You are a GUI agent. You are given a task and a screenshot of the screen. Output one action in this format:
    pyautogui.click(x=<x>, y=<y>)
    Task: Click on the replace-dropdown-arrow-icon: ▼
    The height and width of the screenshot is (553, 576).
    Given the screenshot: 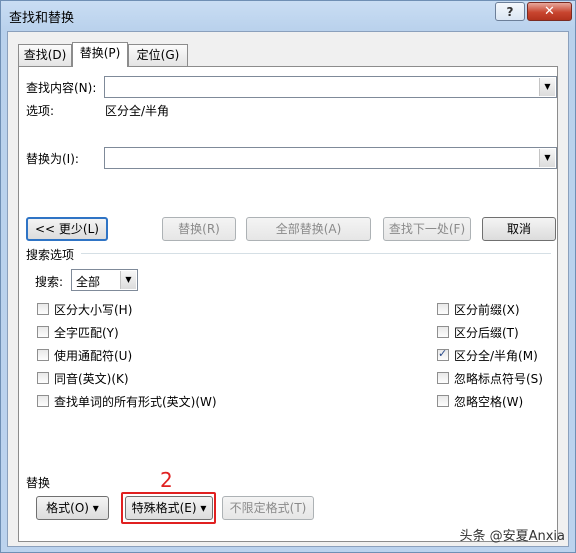 What is the action you would take?
    pyautogui.click(x=547, y=158)
    